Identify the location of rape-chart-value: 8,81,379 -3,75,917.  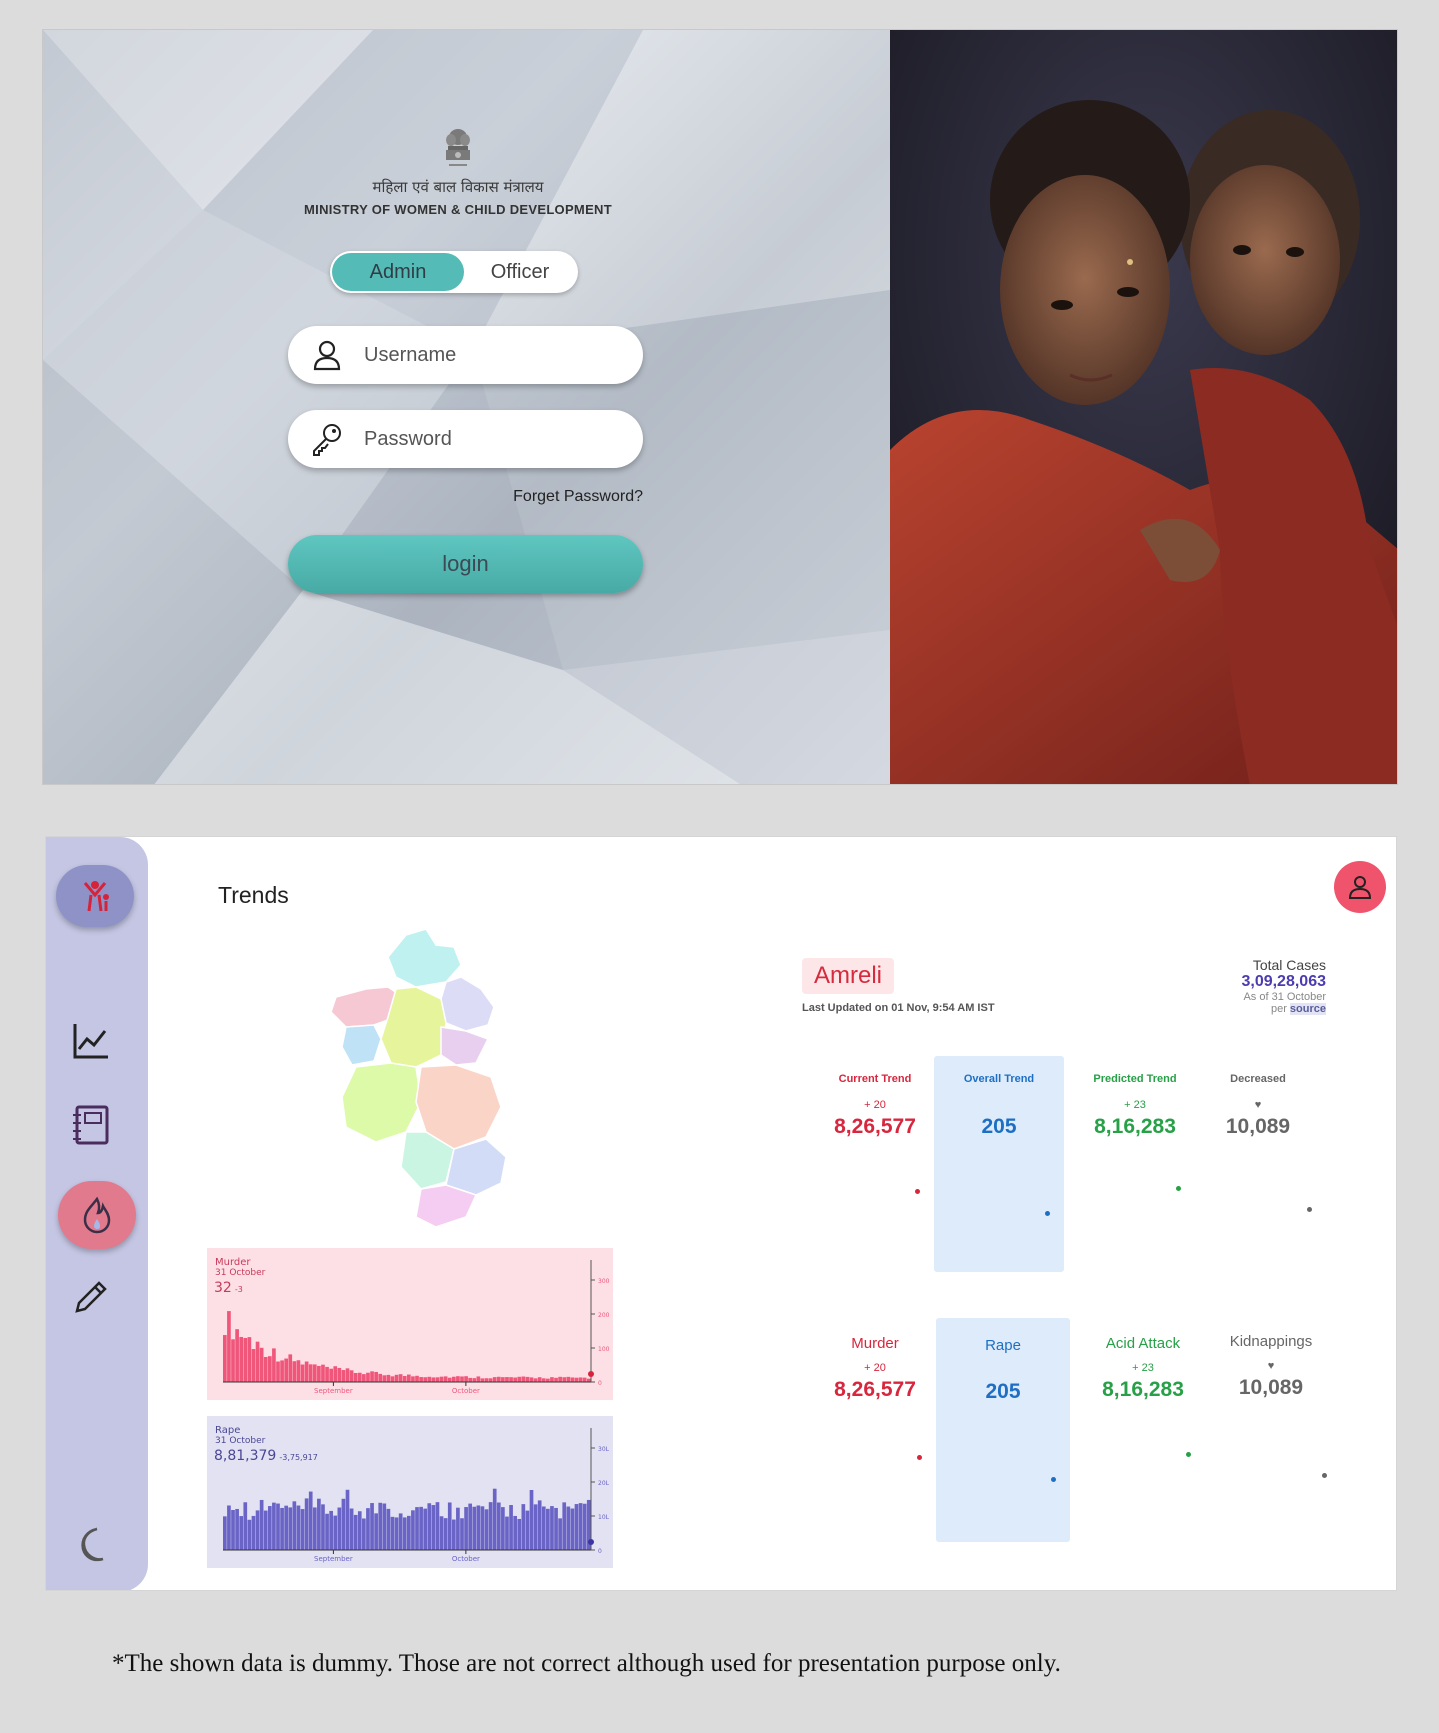
(266, 1456).